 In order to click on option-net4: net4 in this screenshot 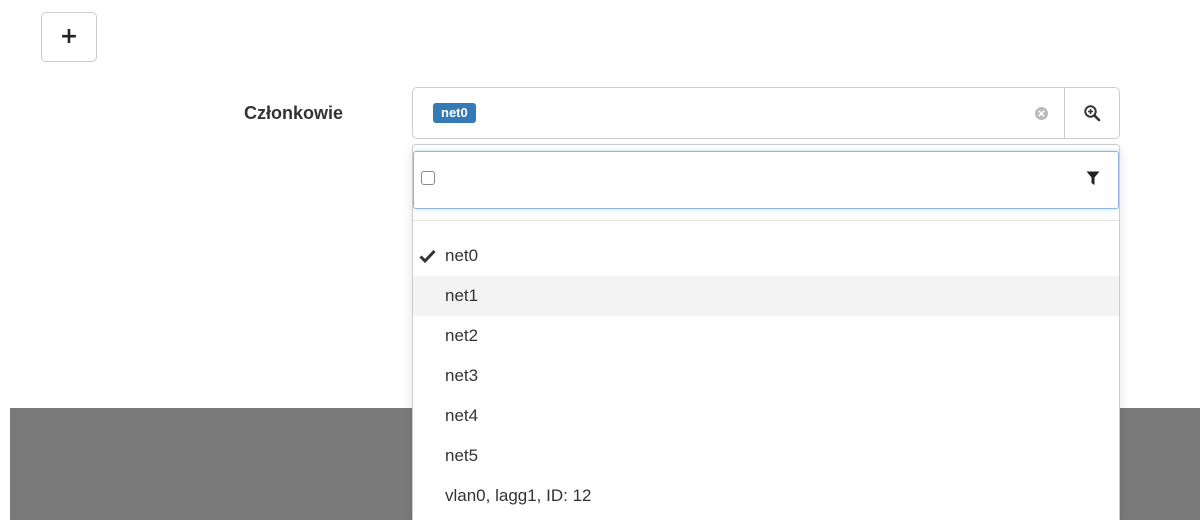, I will do `click(766, 416)`.